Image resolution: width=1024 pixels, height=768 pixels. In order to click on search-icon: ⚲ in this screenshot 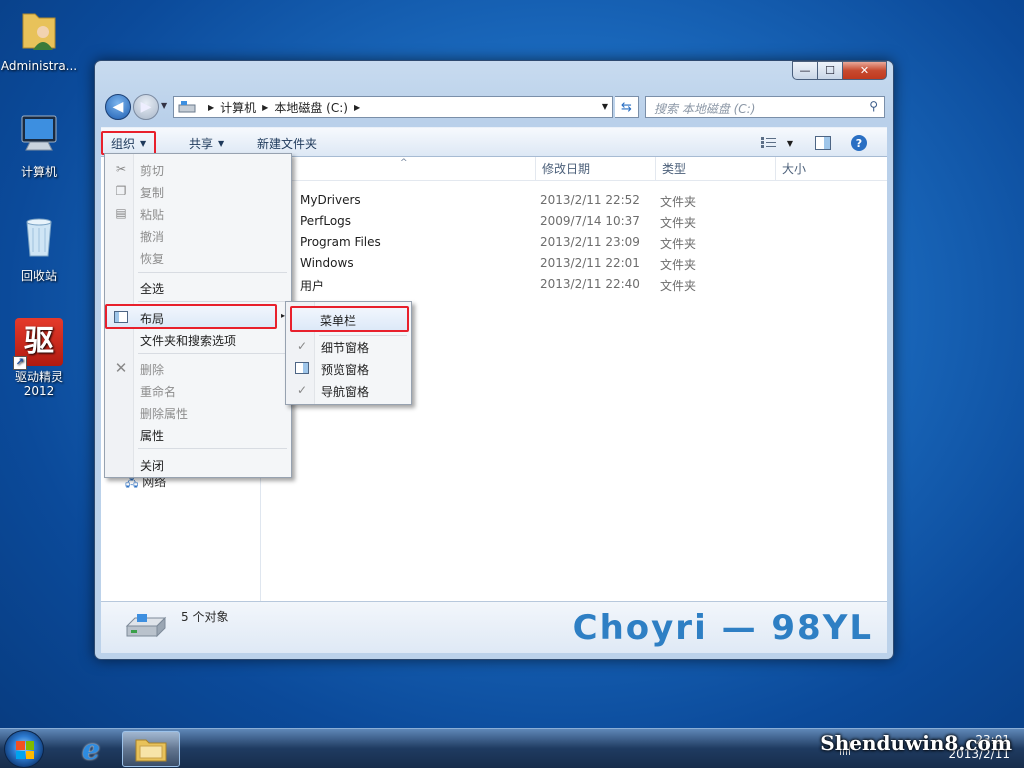, I will do `click(873, 106)`.